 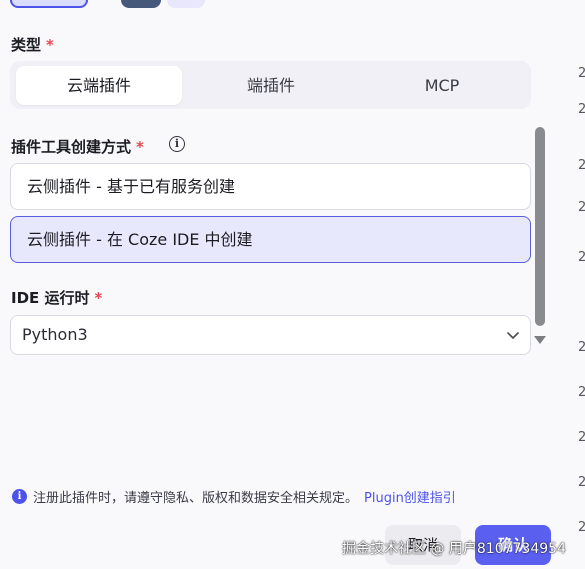 I want to click on option-coze-ide-label: 云侧插件 - 在 Coze IDE 中创建, so click(x=140, y=239).